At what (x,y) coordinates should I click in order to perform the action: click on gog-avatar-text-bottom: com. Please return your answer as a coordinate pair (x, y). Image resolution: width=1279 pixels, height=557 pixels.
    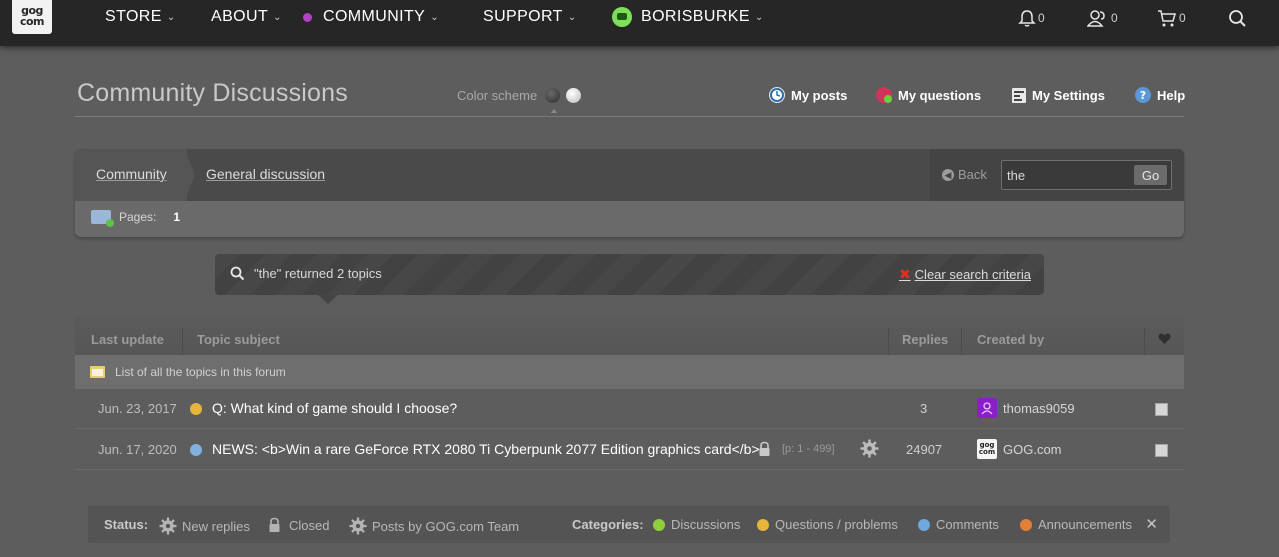
    Looking at the image, I should click on (987, 452).